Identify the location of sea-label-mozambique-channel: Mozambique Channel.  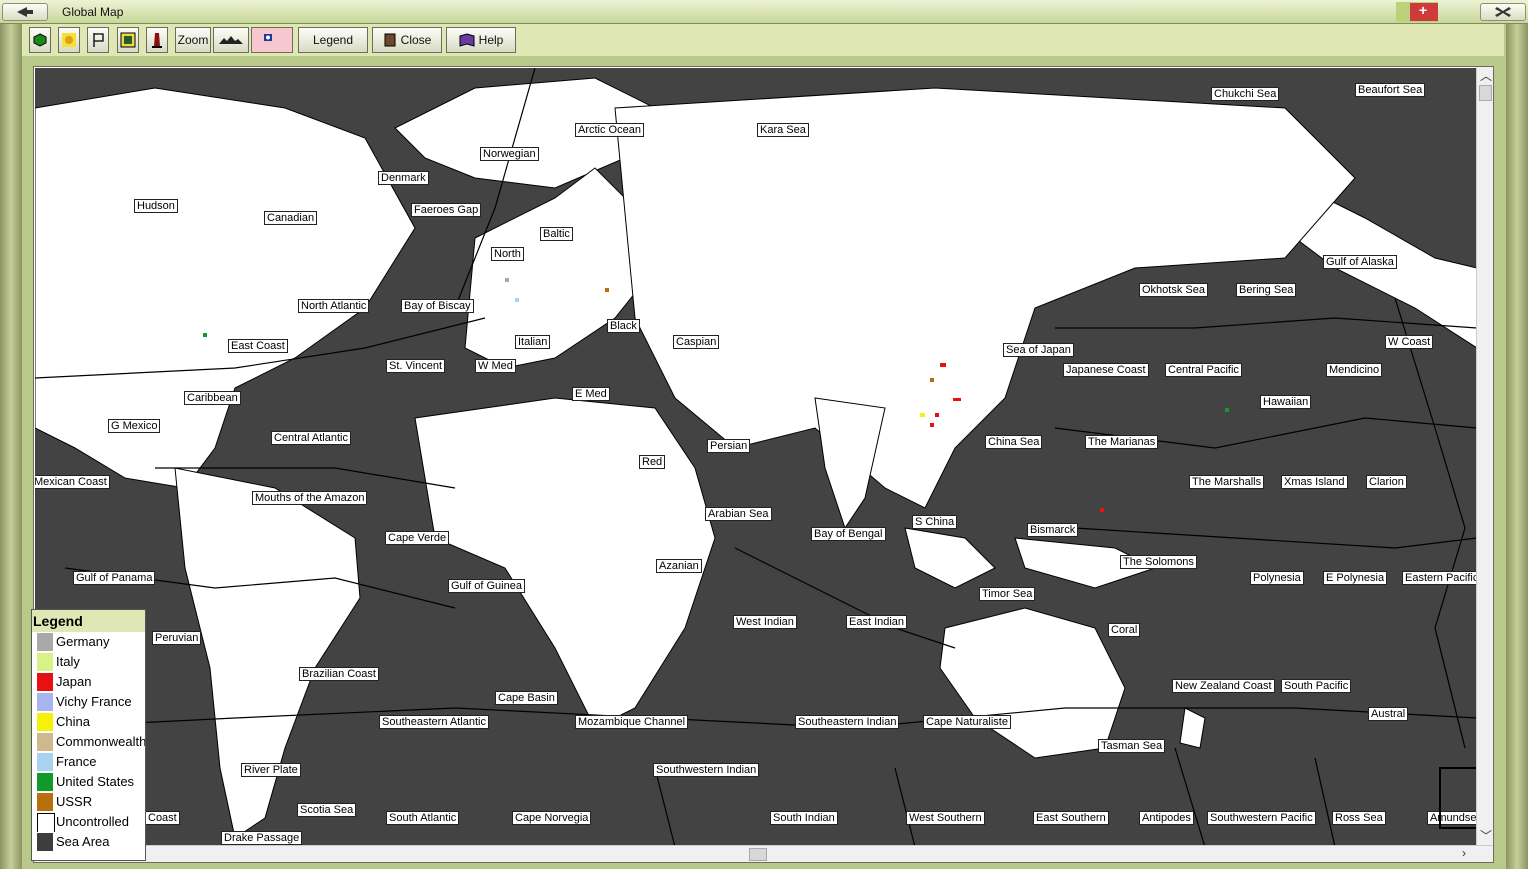
(632, 722).